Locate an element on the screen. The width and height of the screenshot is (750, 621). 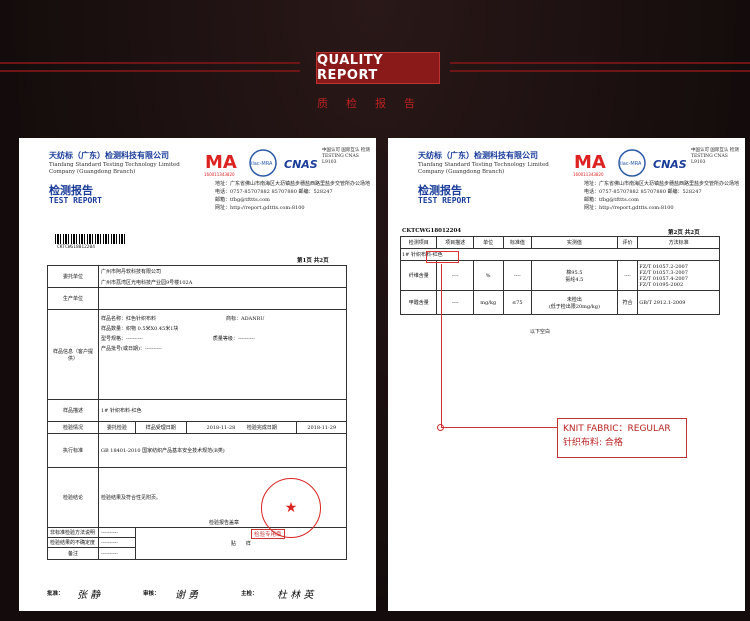
barcode-number: CKTCWG18012204 is located at coordinates (76, 247).